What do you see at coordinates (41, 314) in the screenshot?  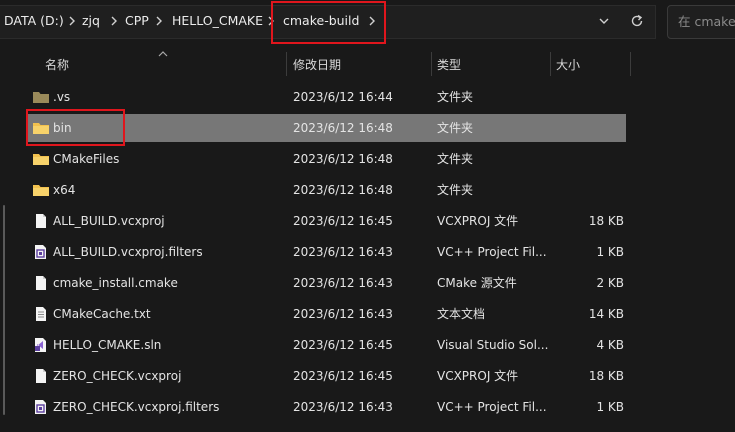 I see `text-file-icon` at bounding box center [41, 314].